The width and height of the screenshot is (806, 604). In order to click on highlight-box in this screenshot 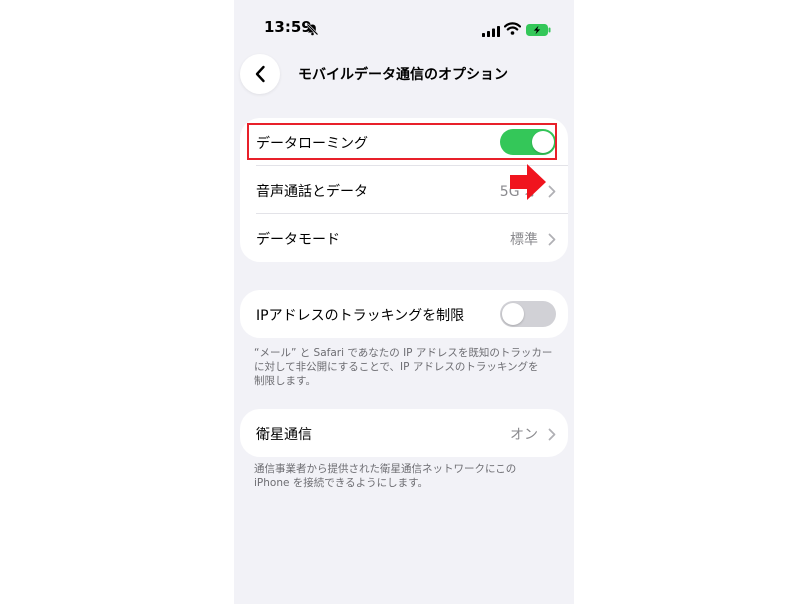, I will do `click(402, 141)`.